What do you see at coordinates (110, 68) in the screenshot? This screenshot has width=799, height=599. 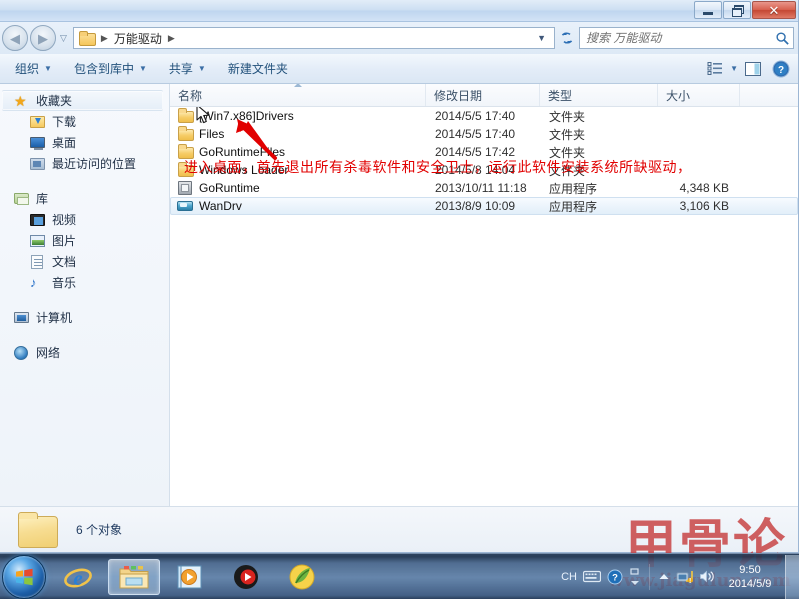 I see `include-in-library-button: 包含到库中 ▼` at bounding box center [110, 68].